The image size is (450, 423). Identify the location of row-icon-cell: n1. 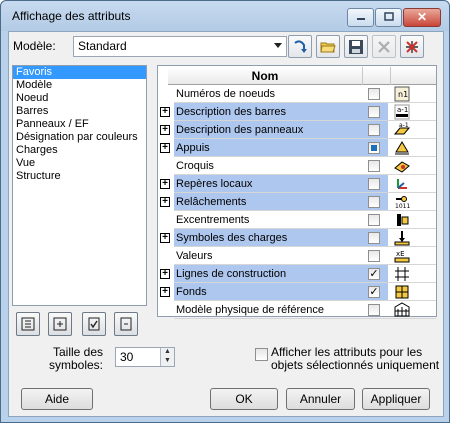
(413, 94).